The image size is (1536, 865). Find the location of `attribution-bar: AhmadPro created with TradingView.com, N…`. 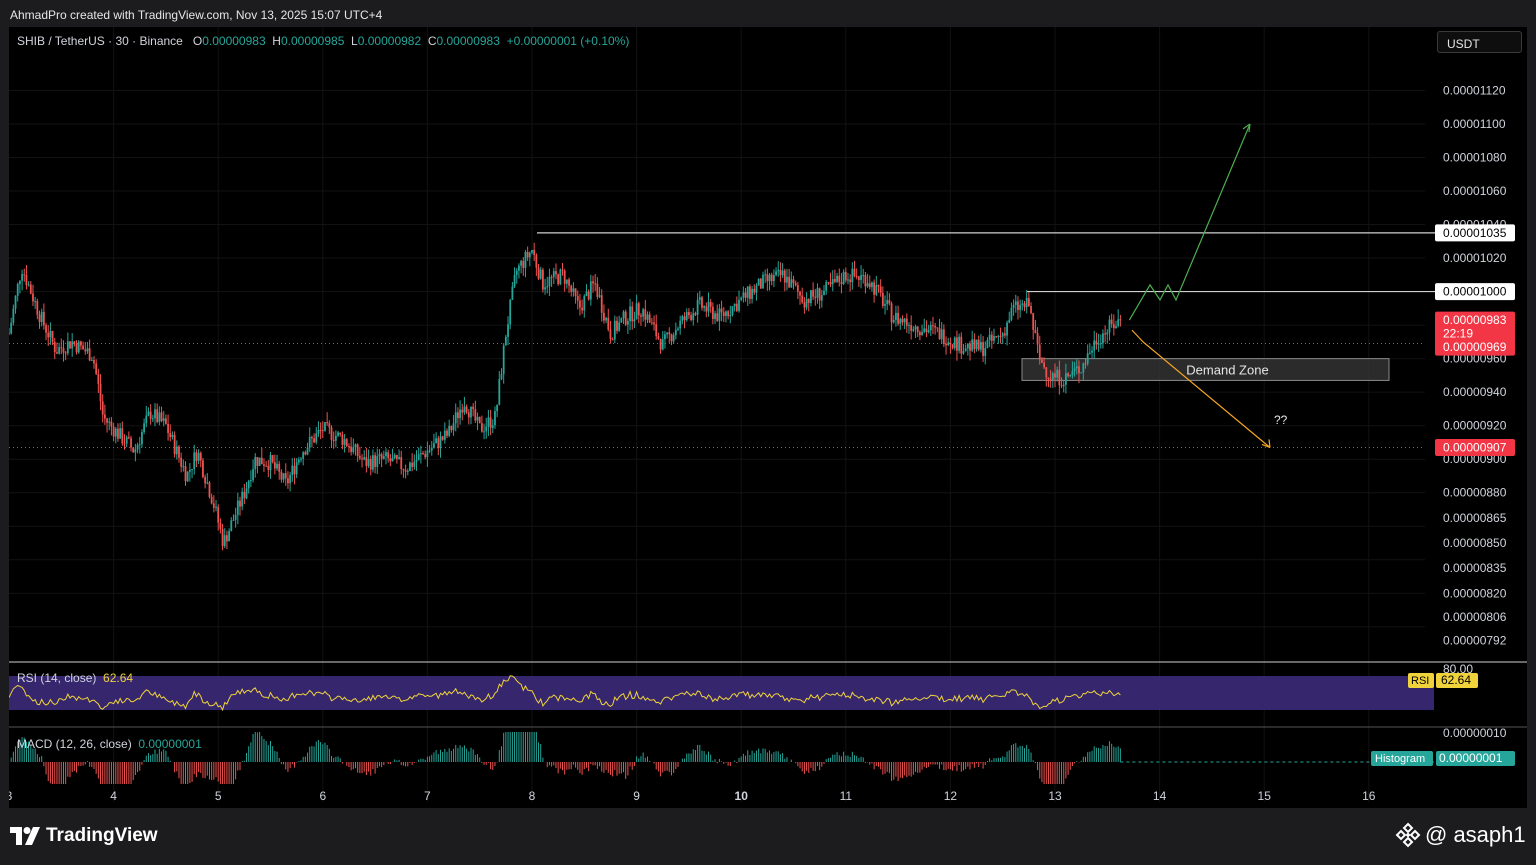

attribution-bar: AhmadPro created with TradingView.com, N… is located at coordinates (768, 13).